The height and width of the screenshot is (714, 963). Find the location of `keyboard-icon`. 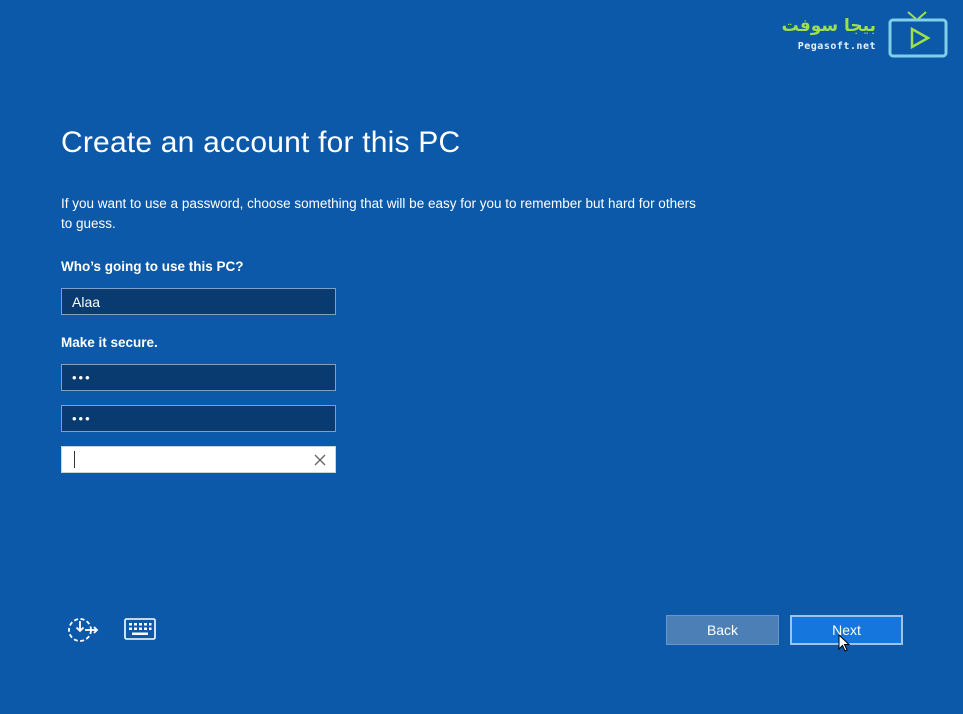

keyboard-icon is located at coordinates (140, 631).